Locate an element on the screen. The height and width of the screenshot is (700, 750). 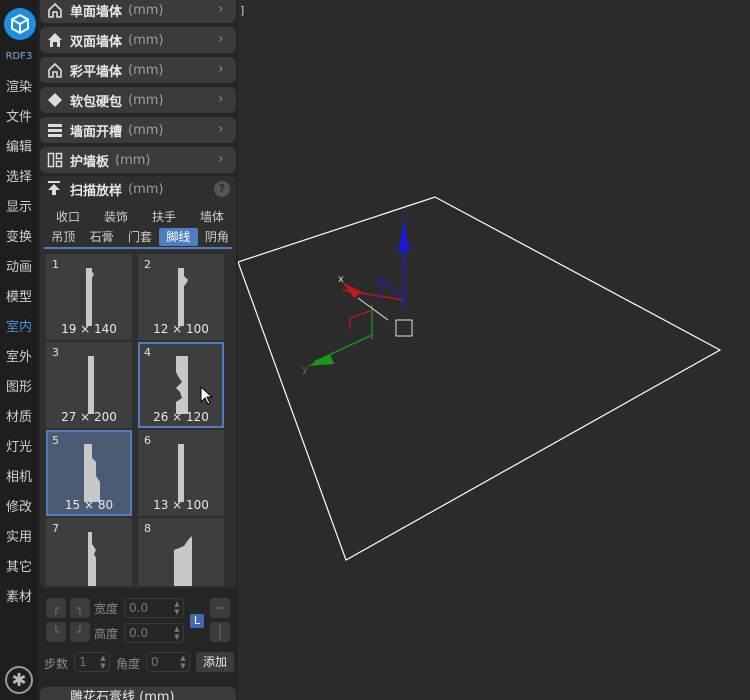
help-icon: ? is located at coordinates (222, 189).